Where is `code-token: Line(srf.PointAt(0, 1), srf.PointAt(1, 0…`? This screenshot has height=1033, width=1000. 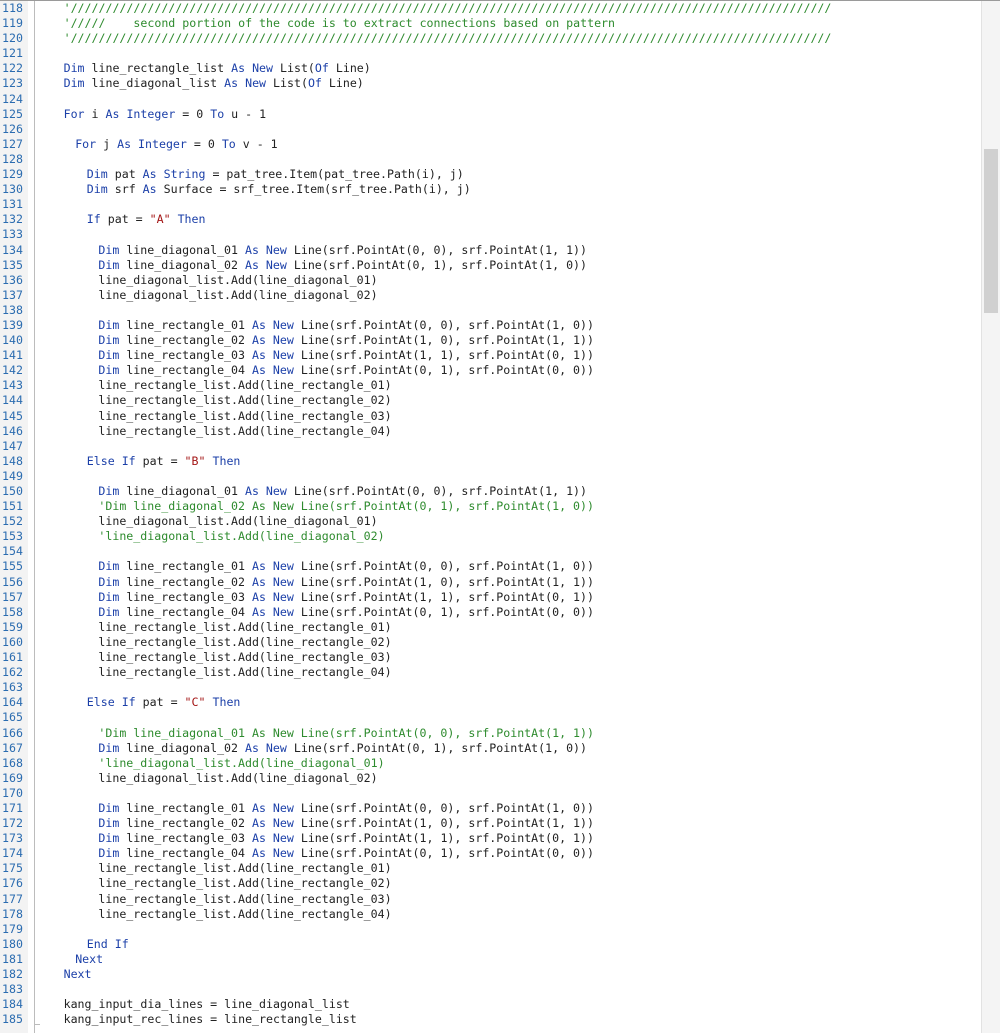
code-token: Line(srf.PointAt(0, 1), srf.PointAt(1, 0… is located at coordinates (437, 747).